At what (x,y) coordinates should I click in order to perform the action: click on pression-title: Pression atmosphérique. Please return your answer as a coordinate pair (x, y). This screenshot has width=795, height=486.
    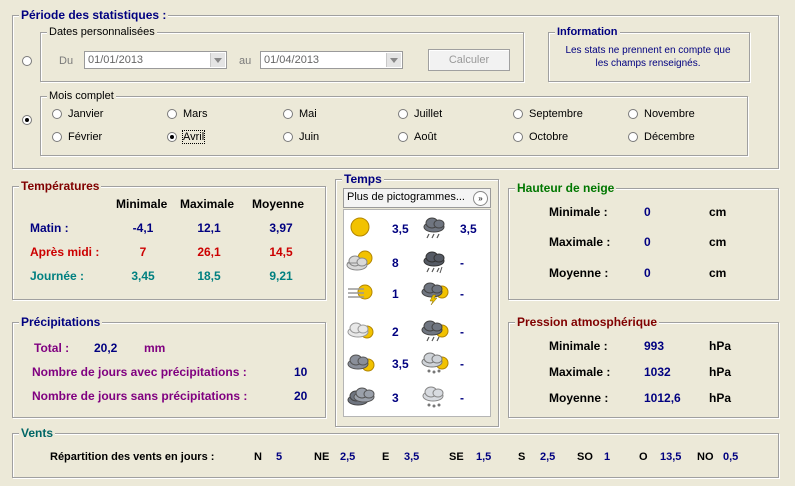
    Looking at the image, I should click on (587, 322).